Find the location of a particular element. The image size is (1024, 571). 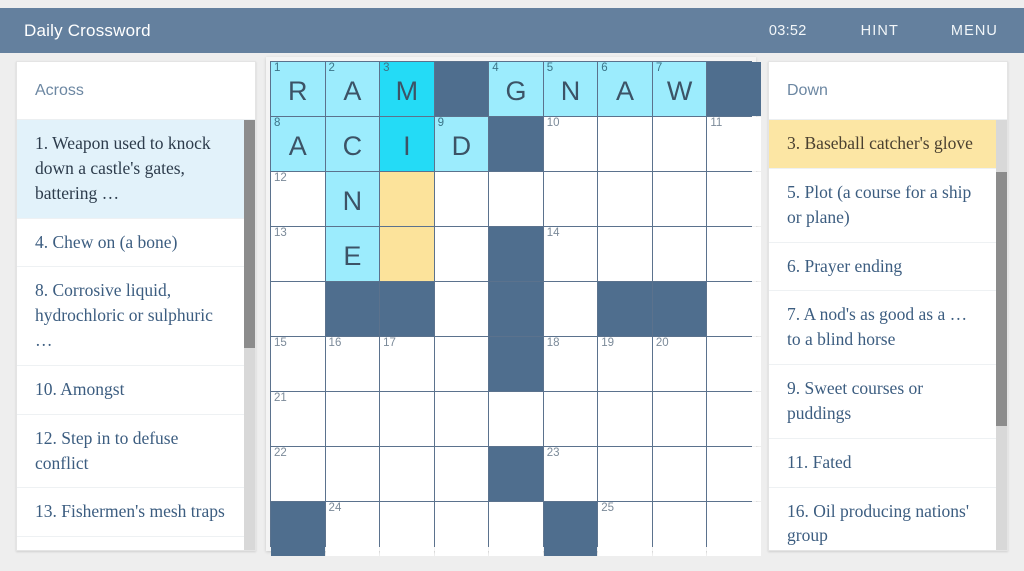

grid-cell: 25 is located at coordinates (625, 529).